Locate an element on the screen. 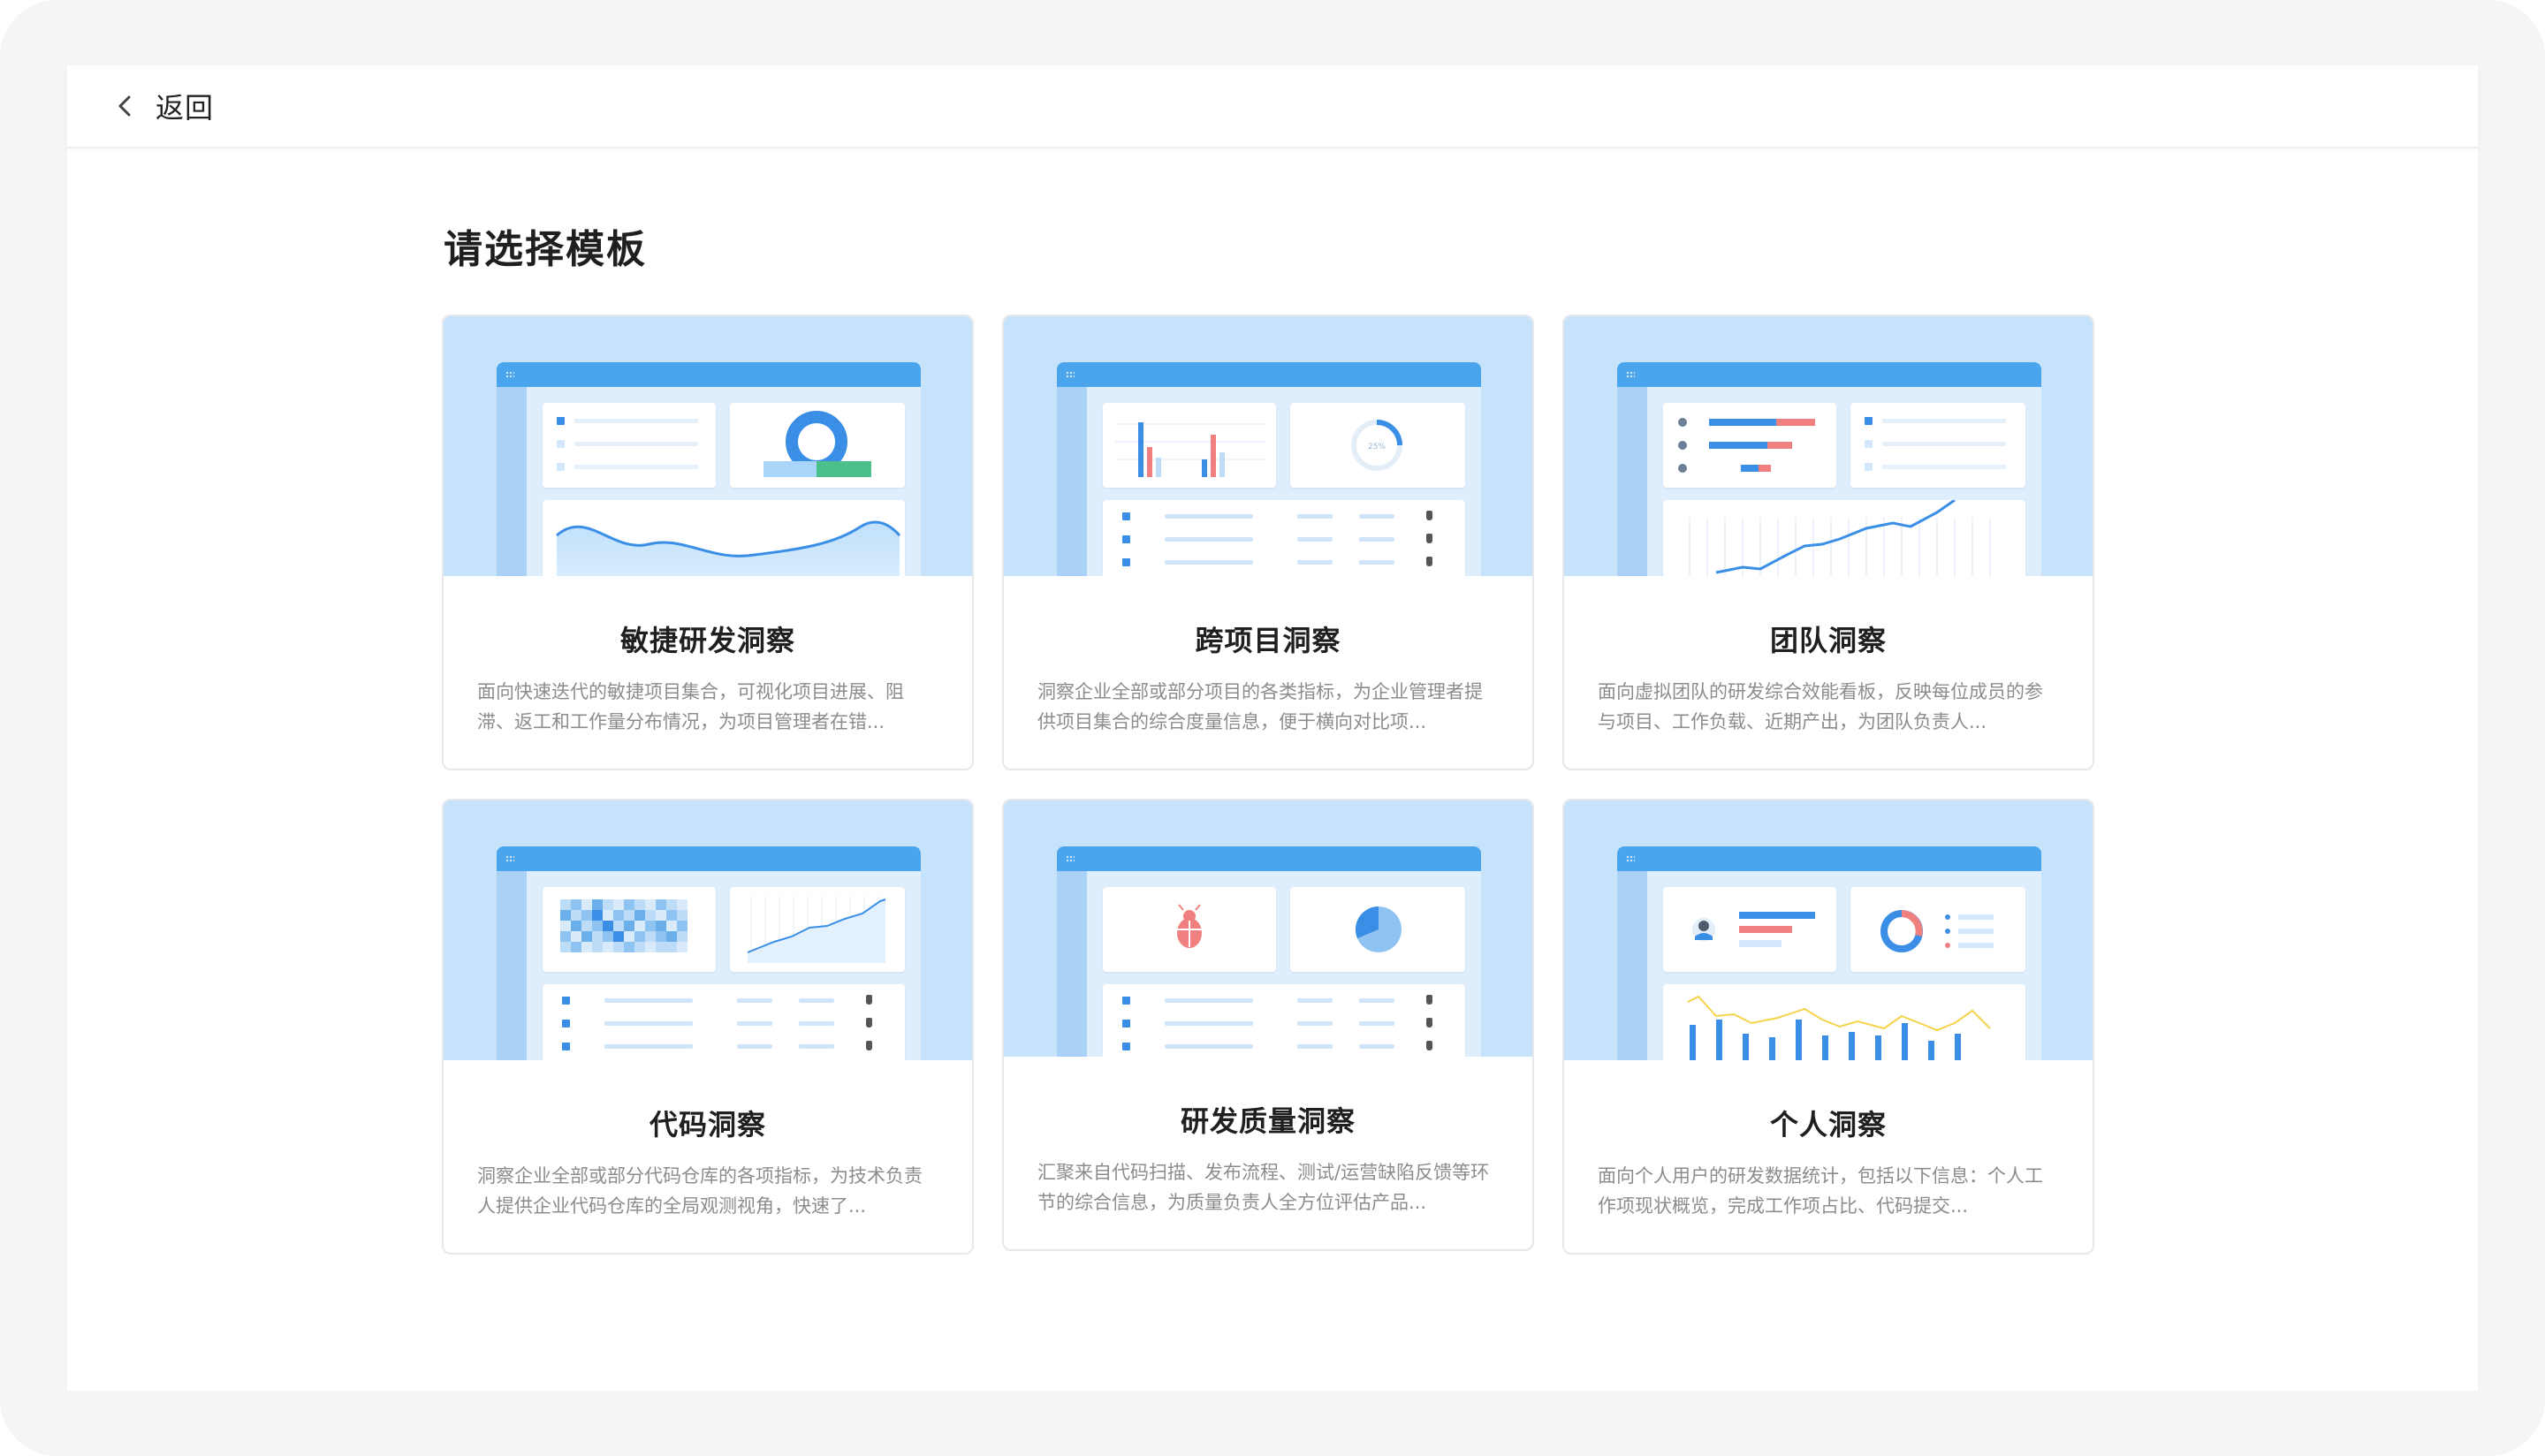  thumbnail-donut-panel is located at coordinates (817, 445).